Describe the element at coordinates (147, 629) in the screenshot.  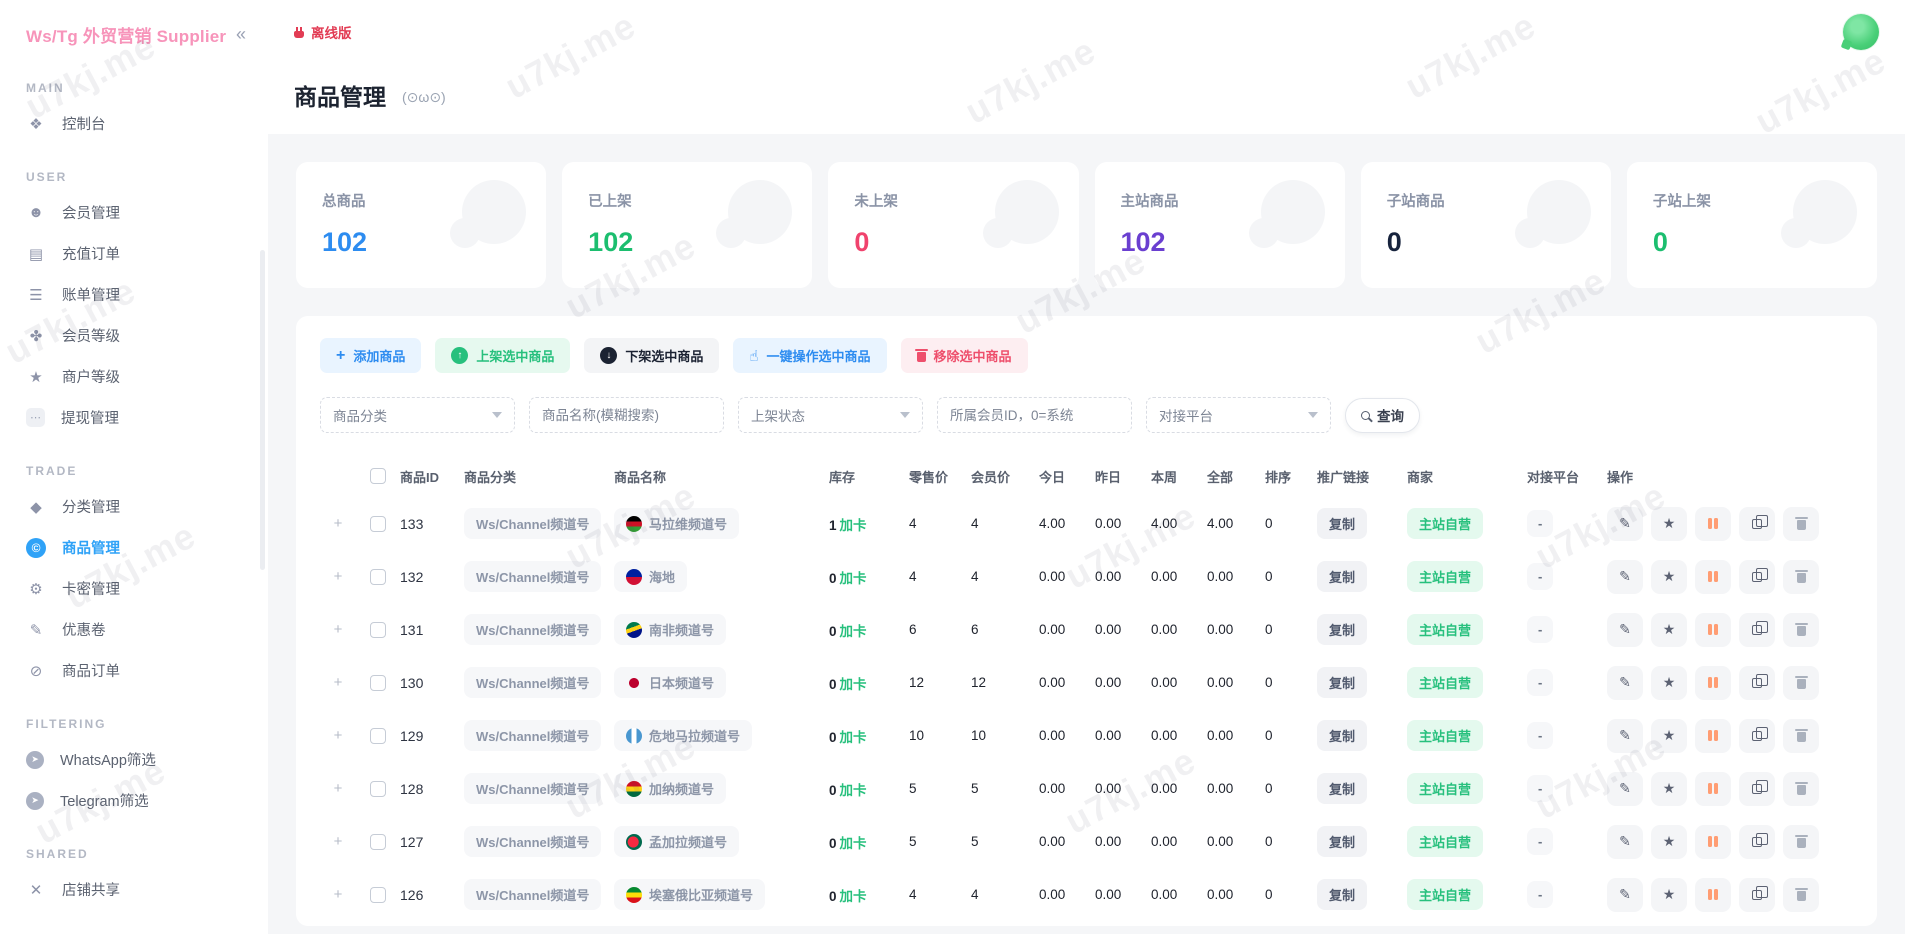
I see `sidebar-item-coupons: ✎ 优惠卷` at that location.